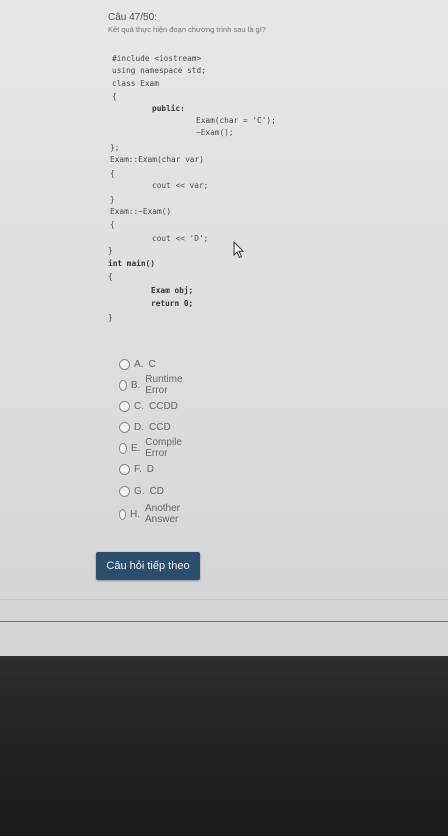 The image size is (448, 836). I want to click on code-line: };, so click(115, 147).